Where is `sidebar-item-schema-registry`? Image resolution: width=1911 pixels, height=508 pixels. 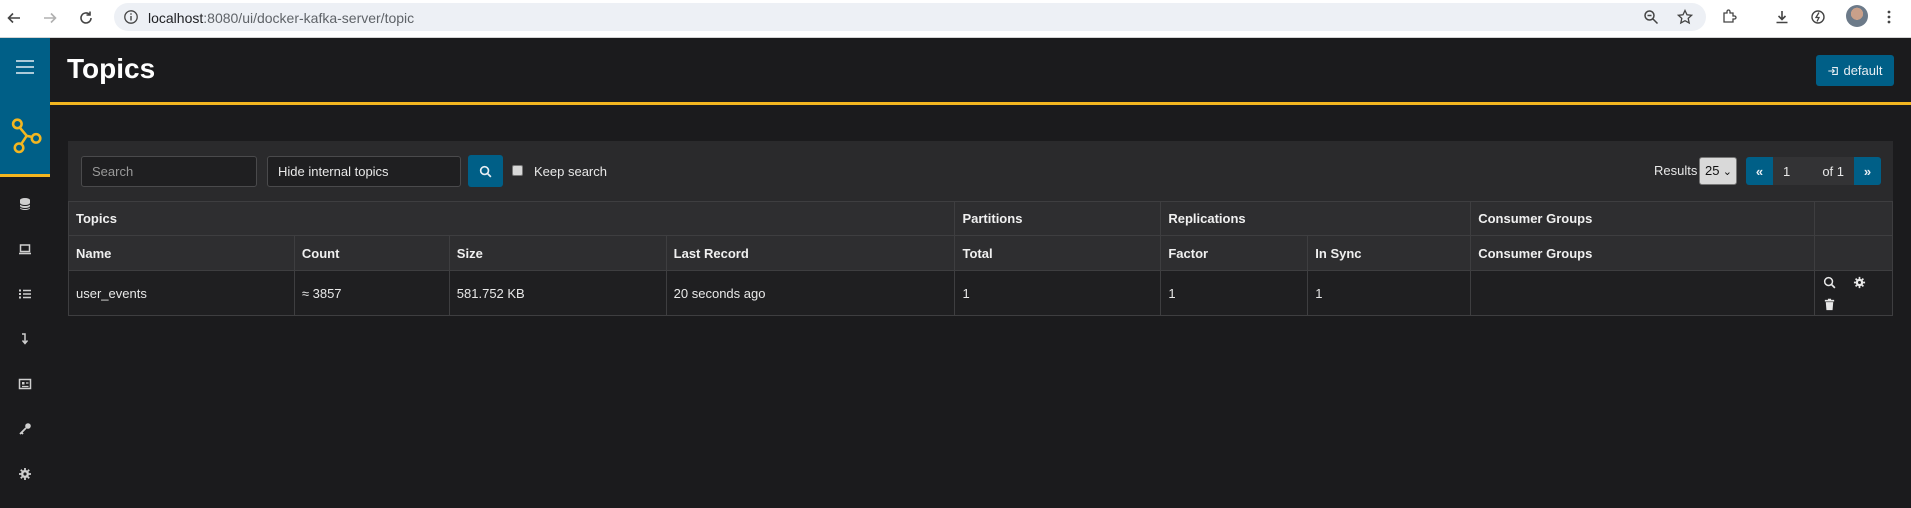
sidebar-item-schema-registry is located at coordinates (25, 384).